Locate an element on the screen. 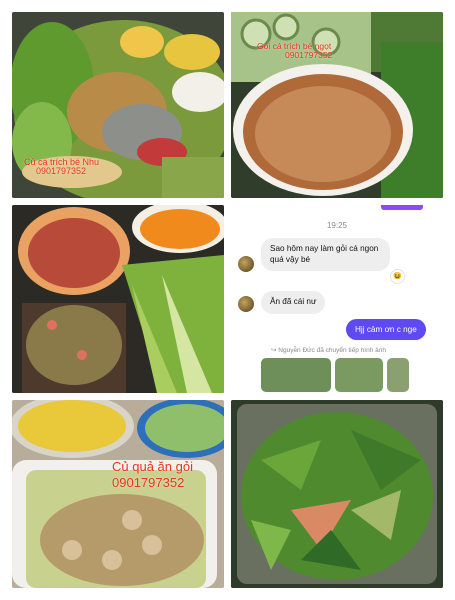  photo-tile-dipping-sauce: Gỏi cá trích bé ngọt 0901797352 is located at coordinates (337, 105).